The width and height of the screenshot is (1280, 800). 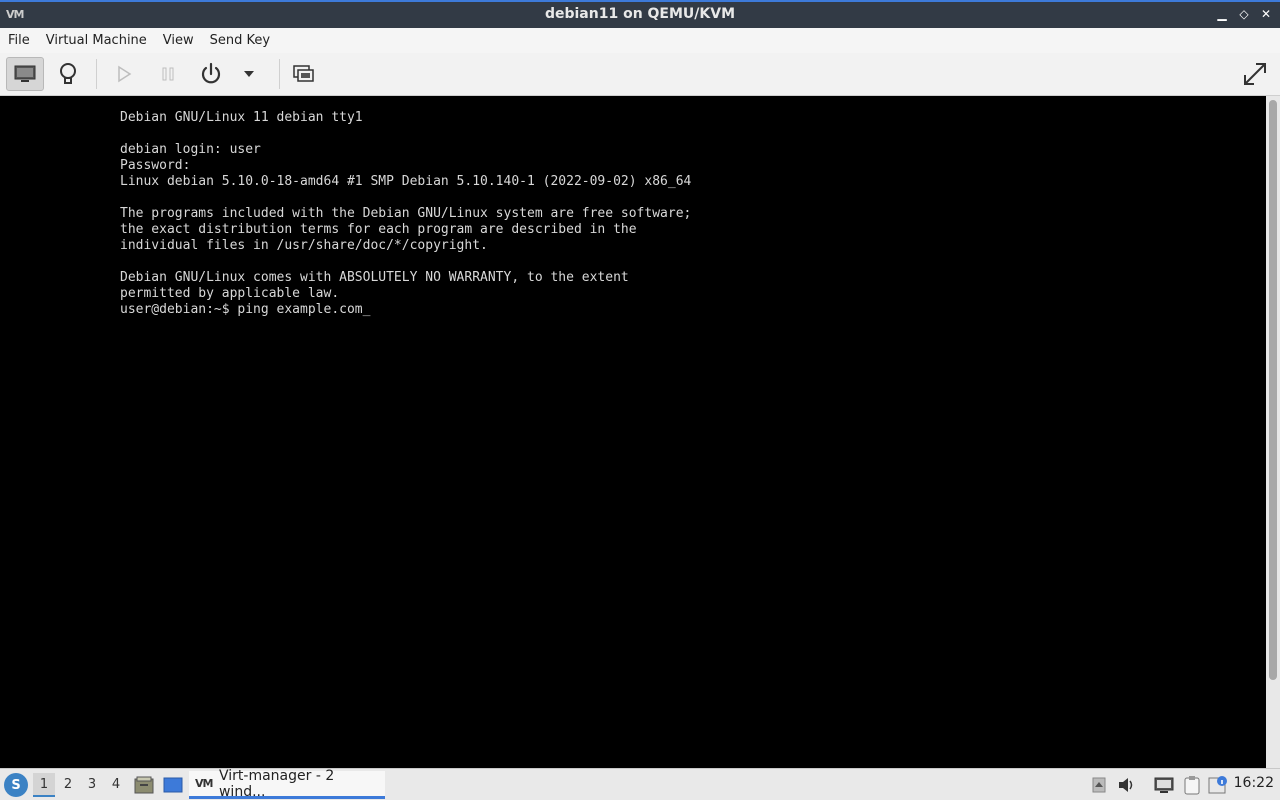 I want to click on power-icon, so click(x=211, y=73).